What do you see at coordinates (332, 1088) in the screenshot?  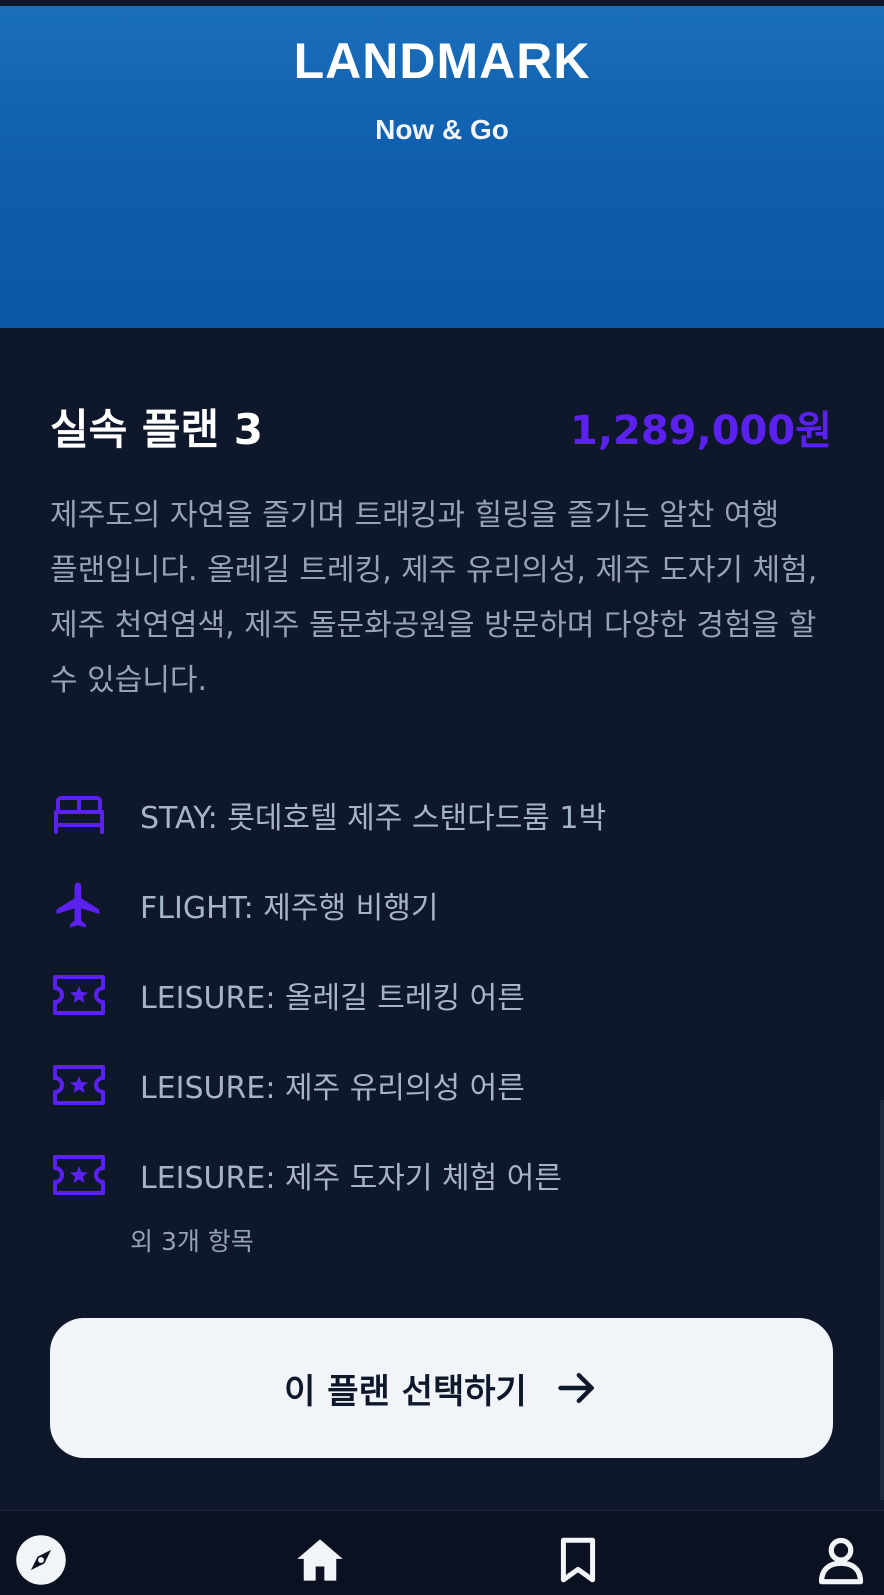 I see `item-text: LEISURE: 제주 유리의성 어른` at bounding box center [332, 1088].